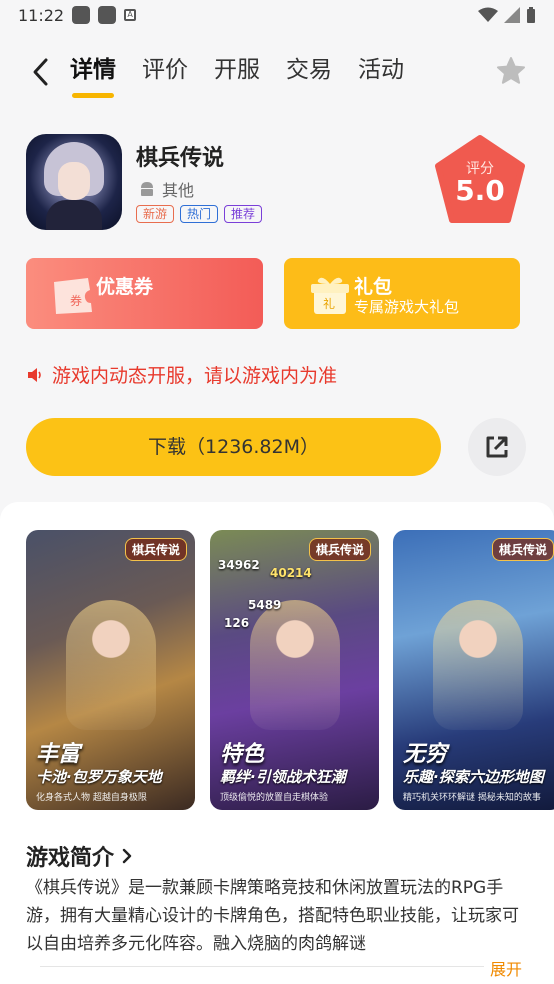 The height and width of the screenshot is (984, 554). I want to click on intro-header: 游戏简介, so click(80, 856).